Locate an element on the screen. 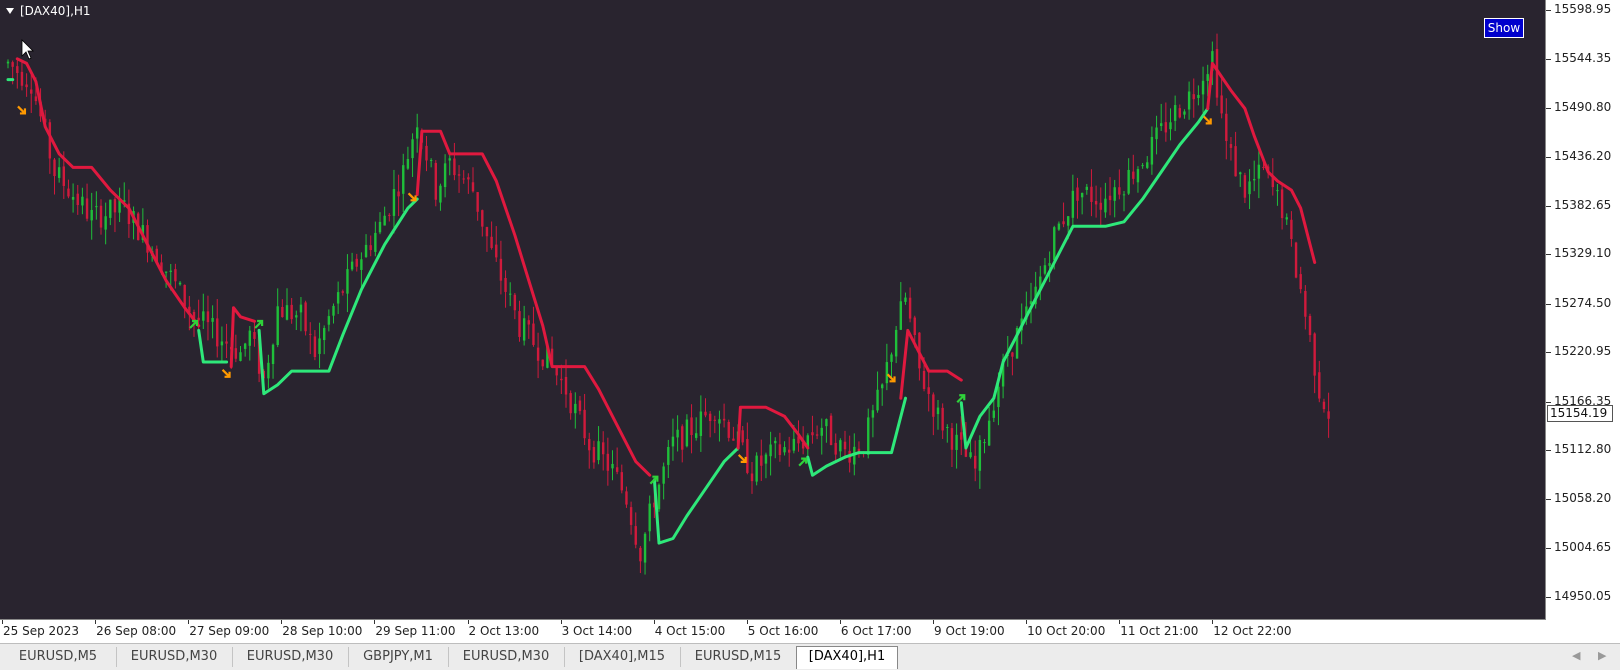 This screenshot has width=1620, height=670. price-label: 15382.65 is located at coordinates (1583, 204).